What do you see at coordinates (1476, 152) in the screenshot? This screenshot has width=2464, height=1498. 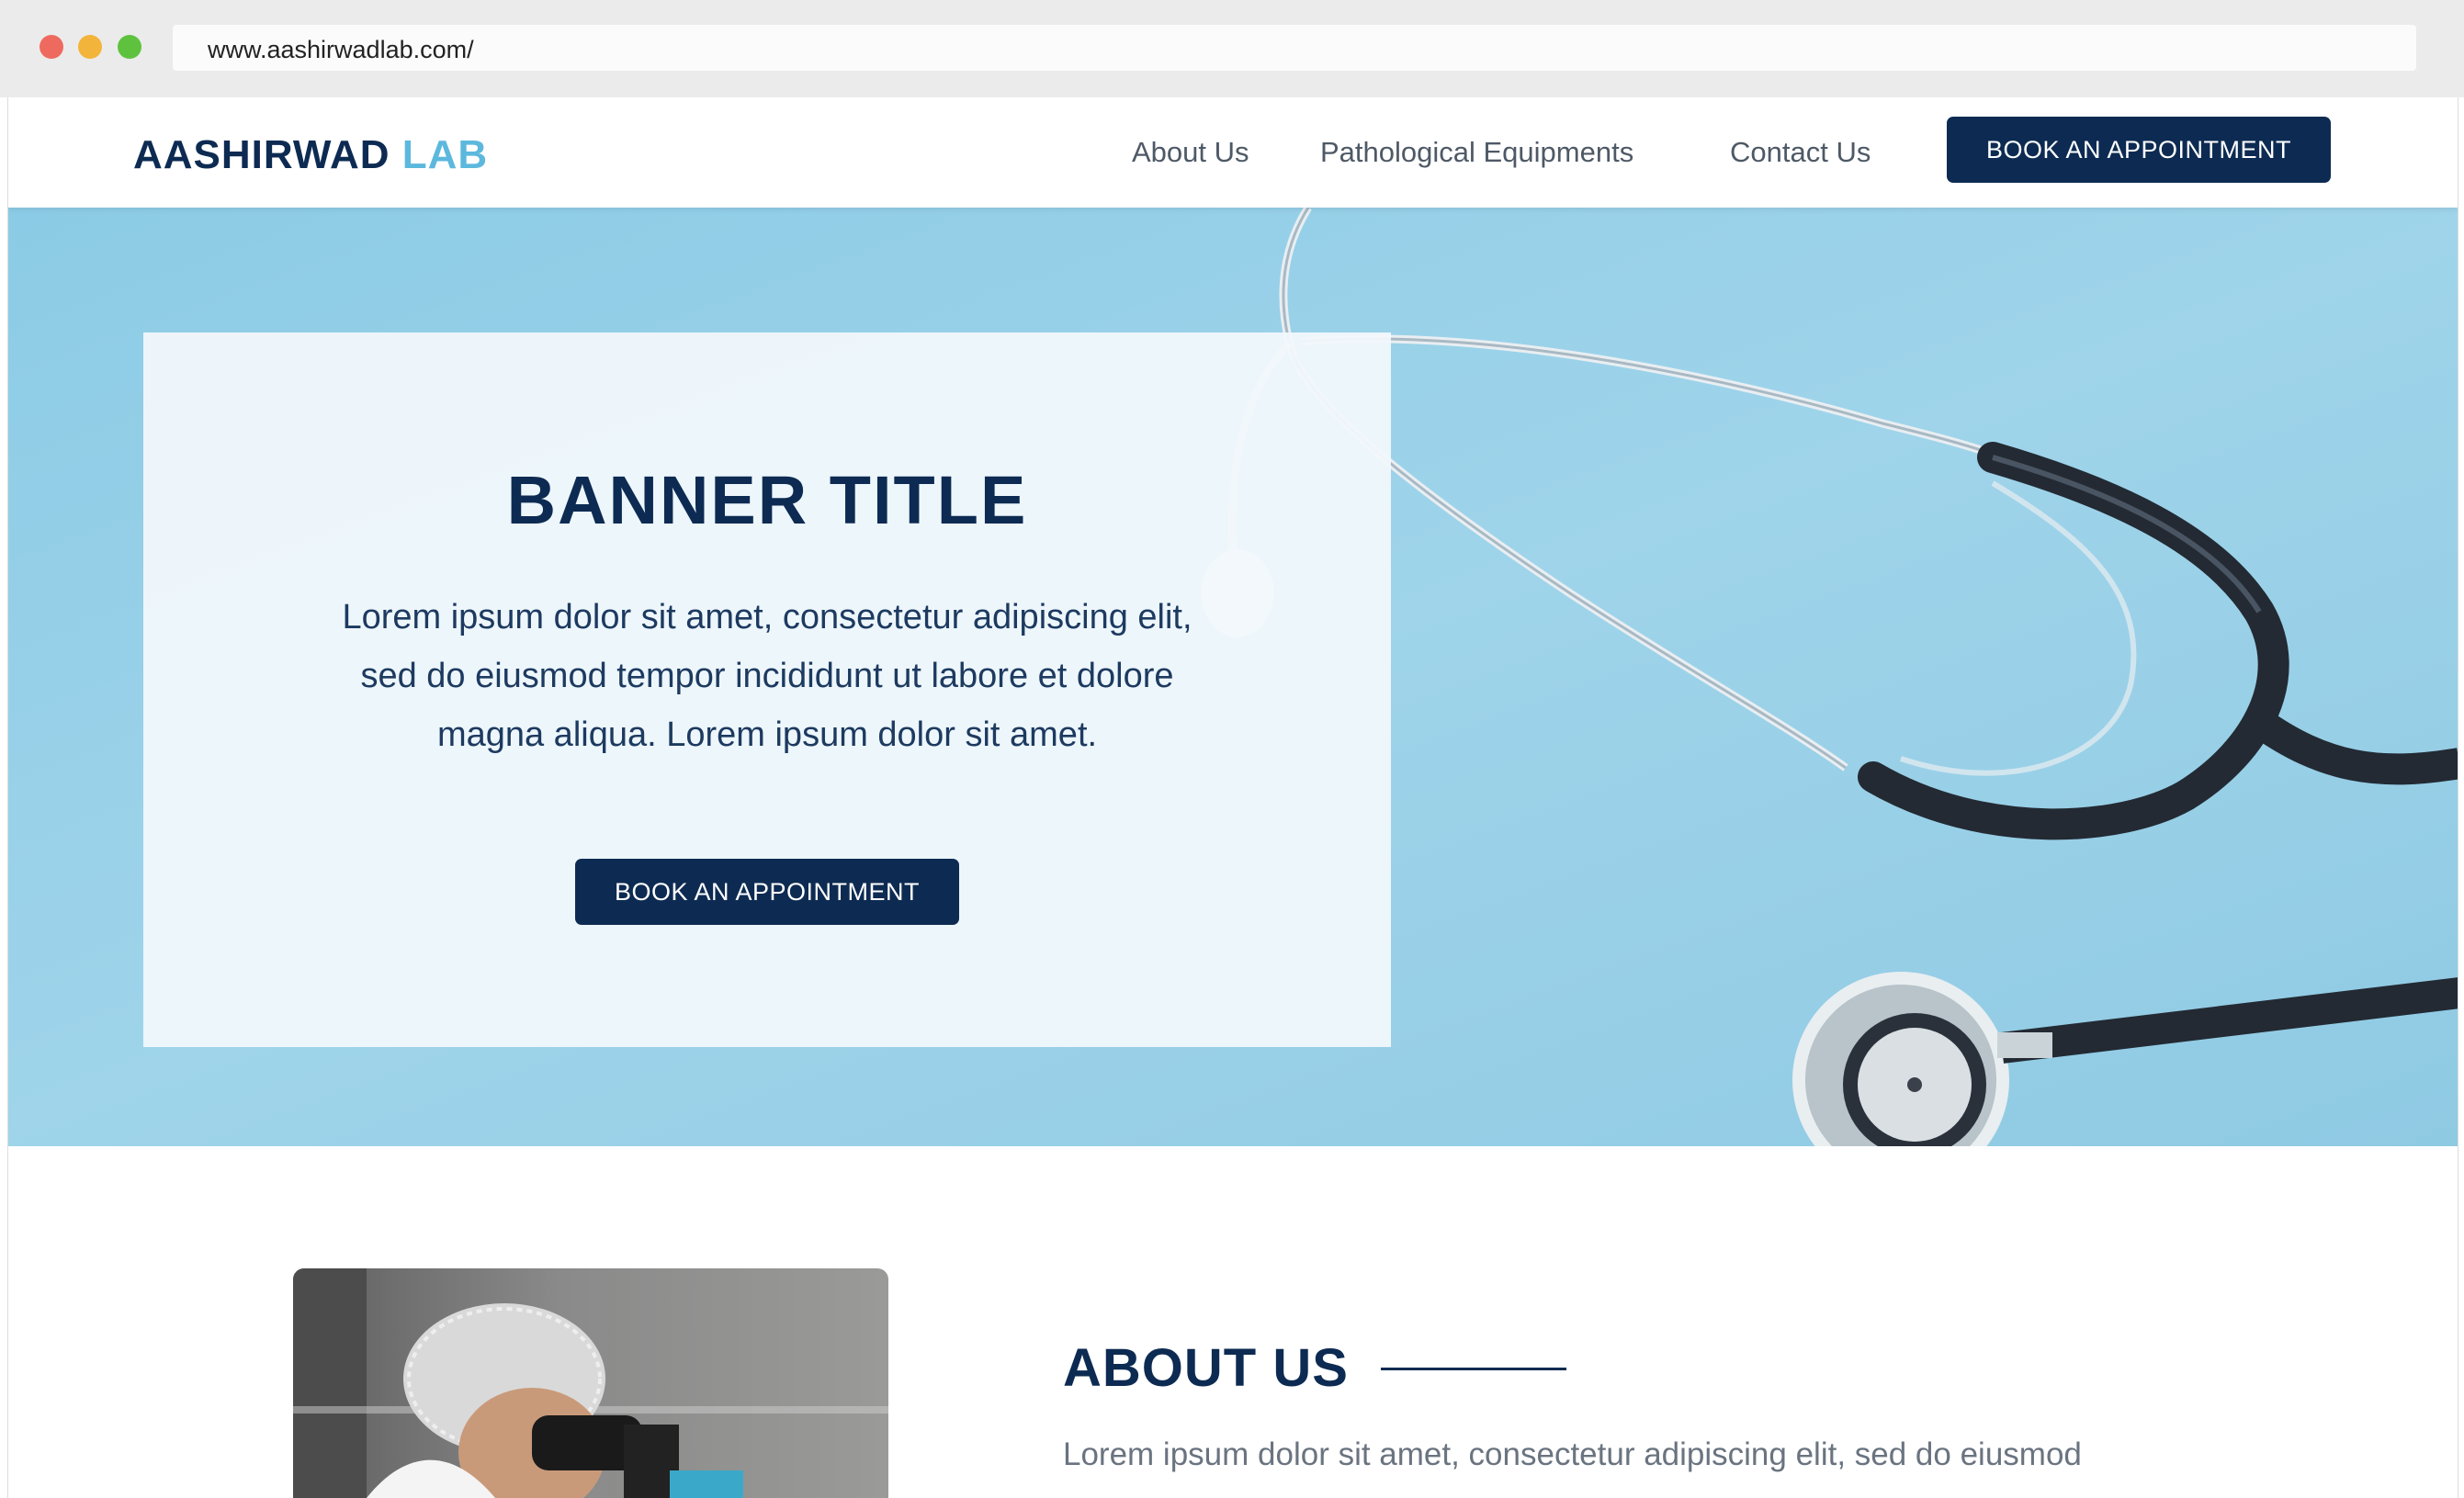 I see `nav-link-pathological-equipments: Pathological Equipments` at bounding box center [1476, 152].